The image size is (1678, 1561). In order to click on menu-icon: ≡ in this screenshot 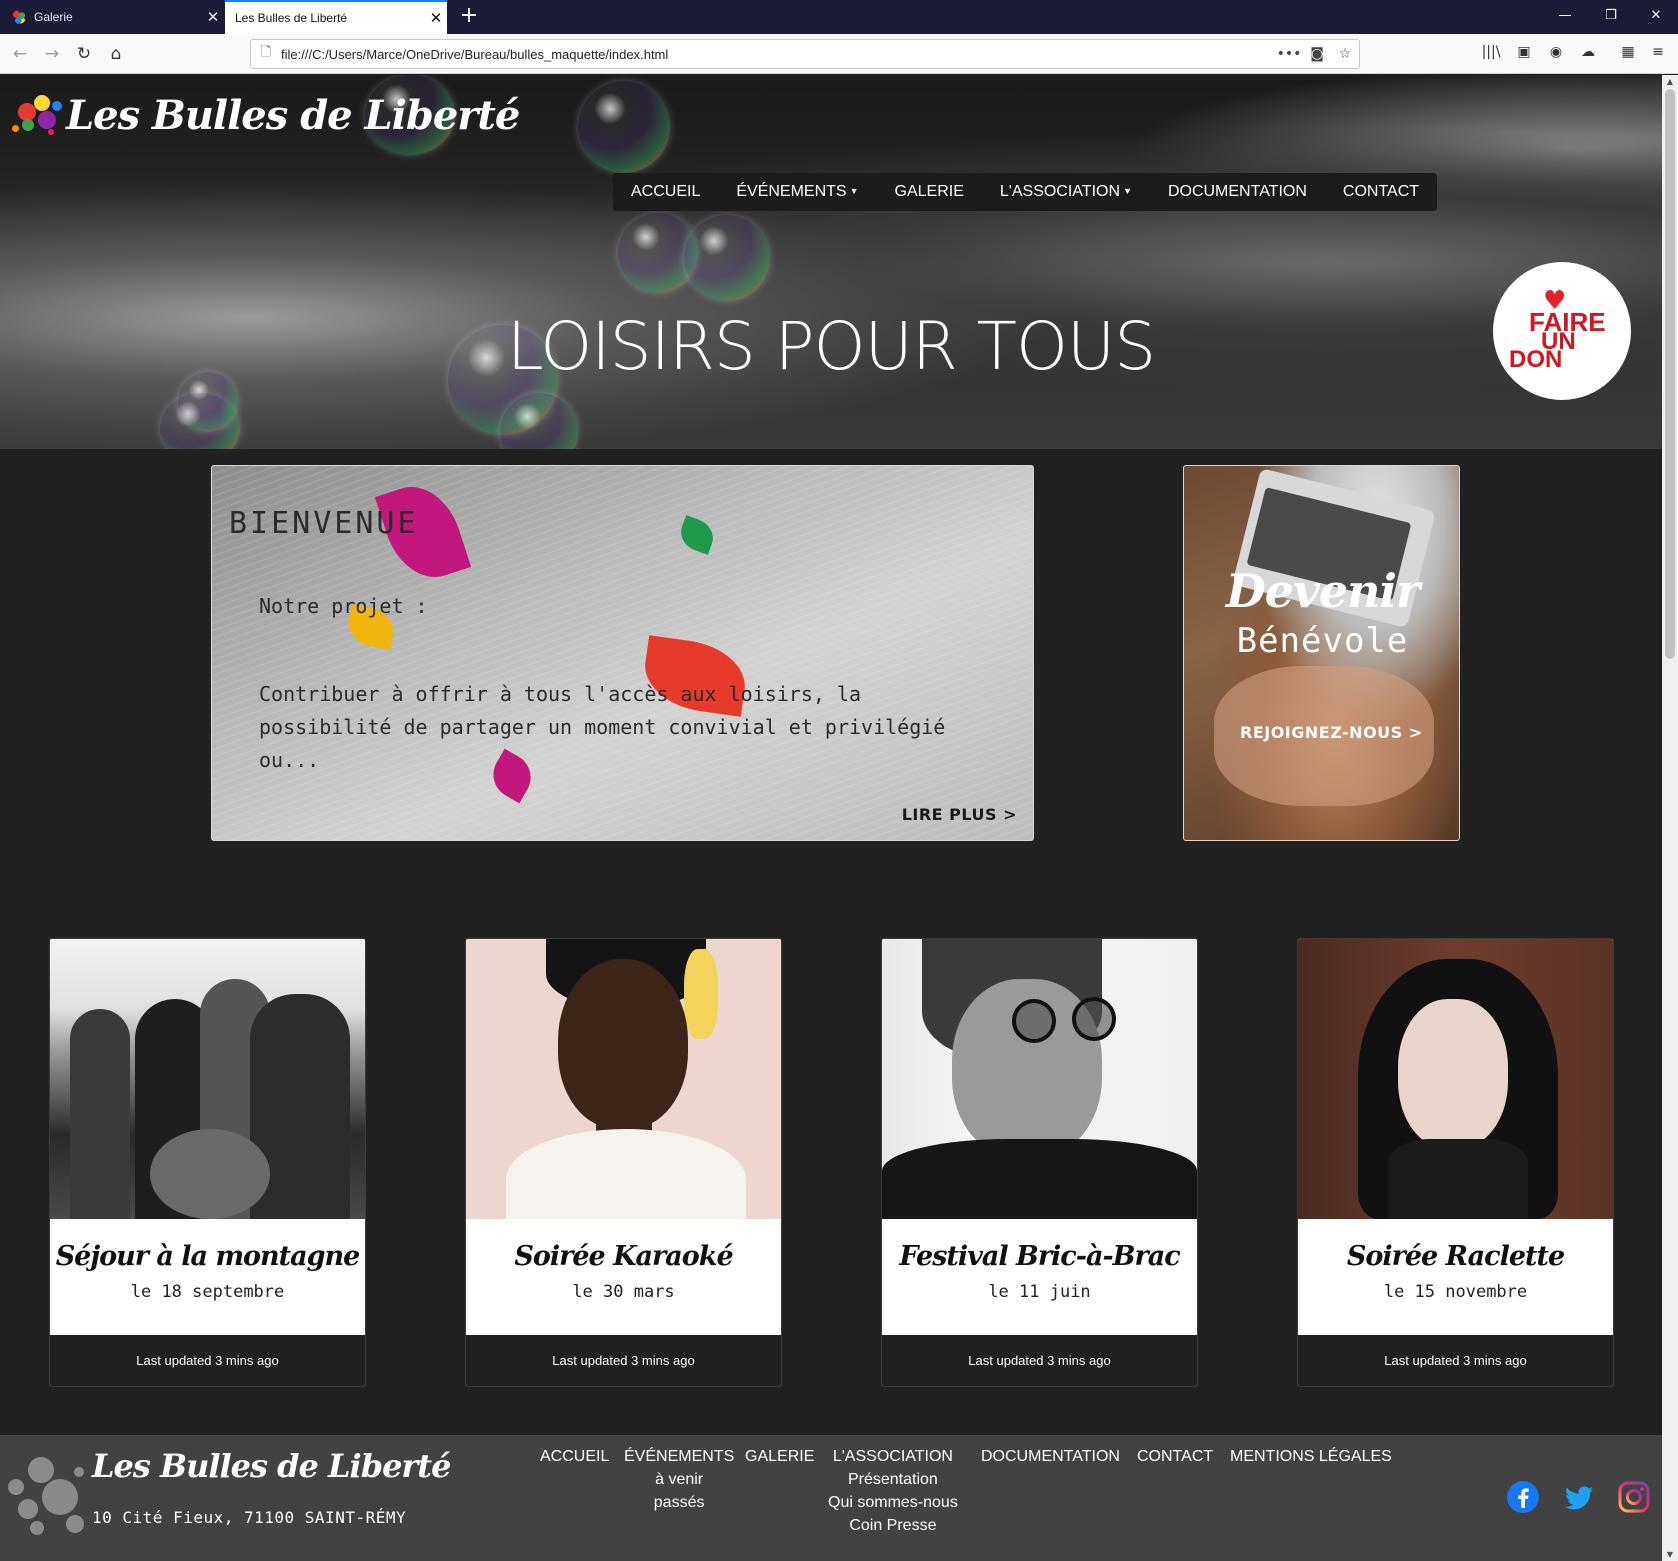, I will do `click(1658, 54)`.